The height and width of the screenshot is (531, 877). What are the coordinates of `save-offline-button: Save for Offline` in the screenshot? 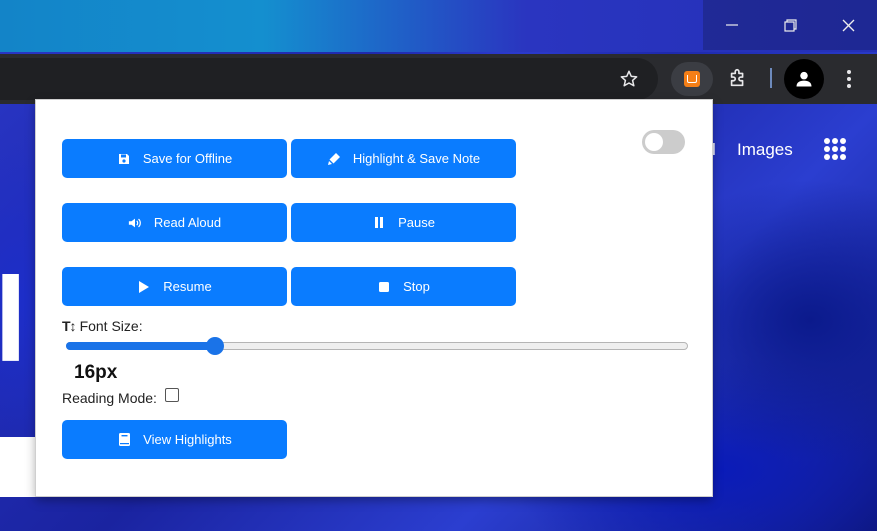 It's located at (174, 158).